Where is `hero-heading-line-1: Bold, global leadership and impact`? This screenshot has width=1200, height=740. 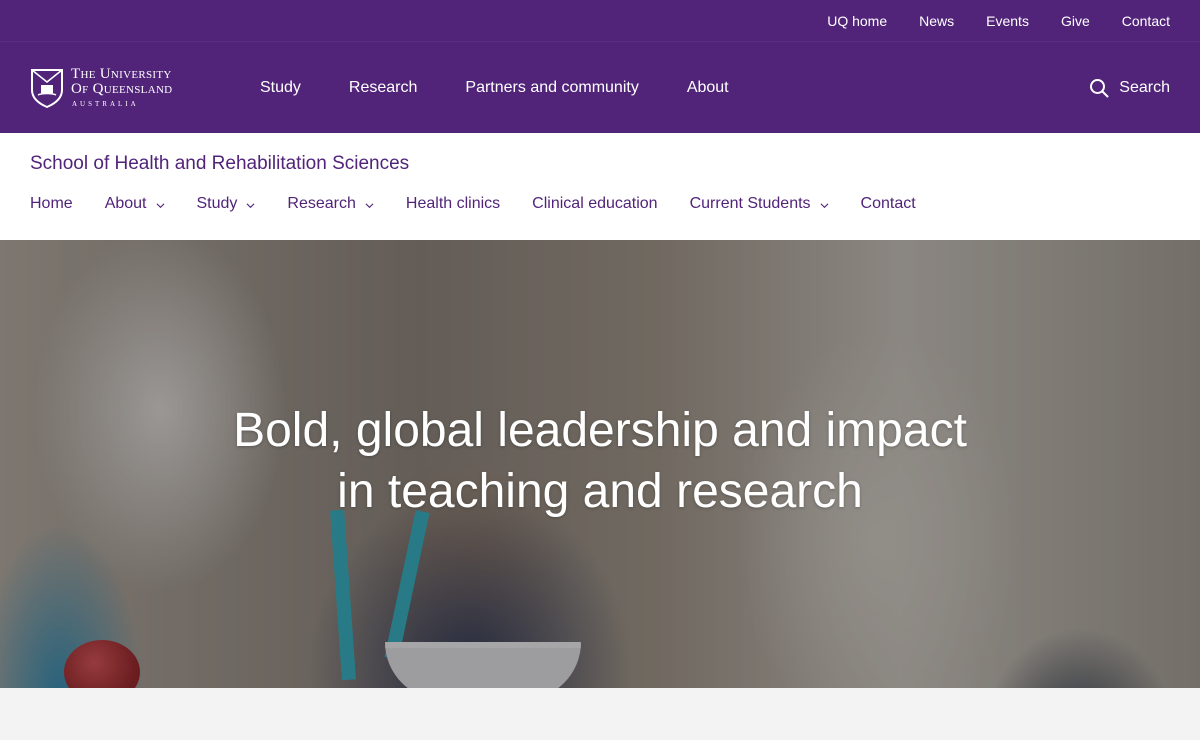 hero-heading-line-1: Bold, global leadership and impact is located at coordinates (600, 430).